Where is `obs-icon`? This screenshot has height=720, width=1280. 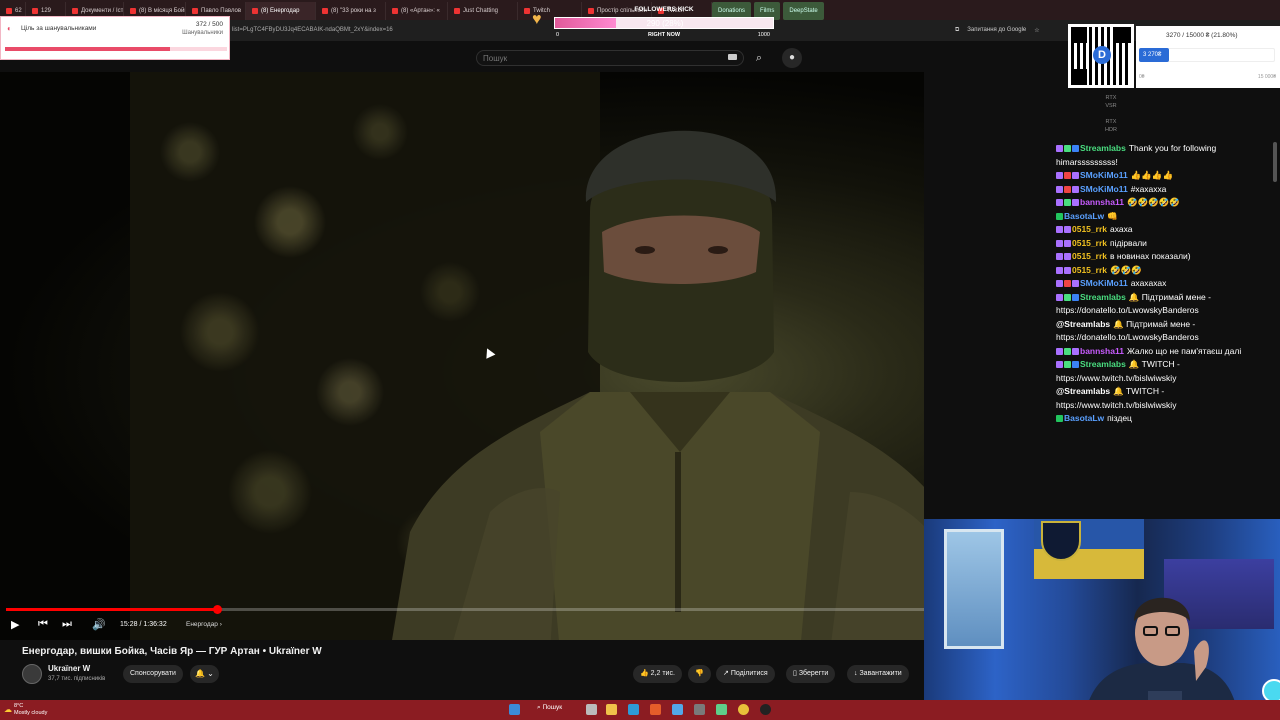 obs-icon is located at coordinates (721, 709).